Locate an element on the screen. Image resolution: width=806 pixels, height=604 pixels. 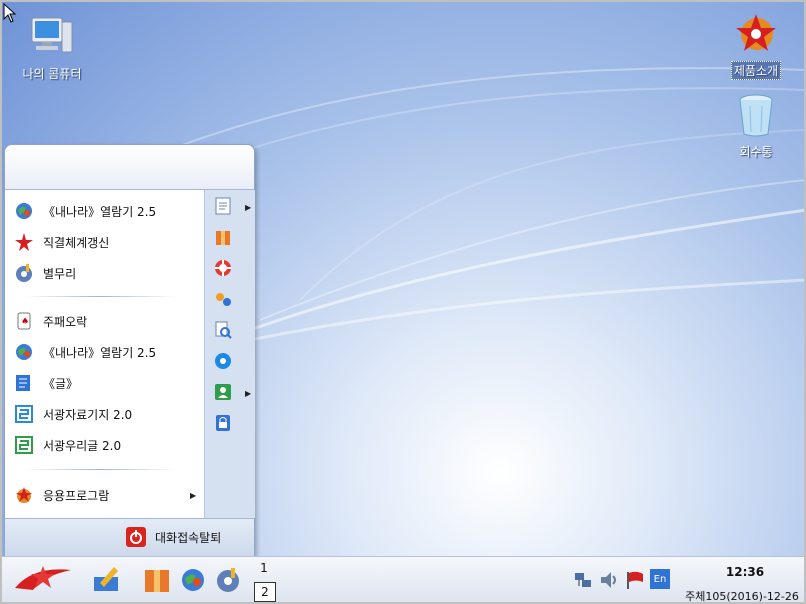
trash-icon is located at coordinates (756, 115).